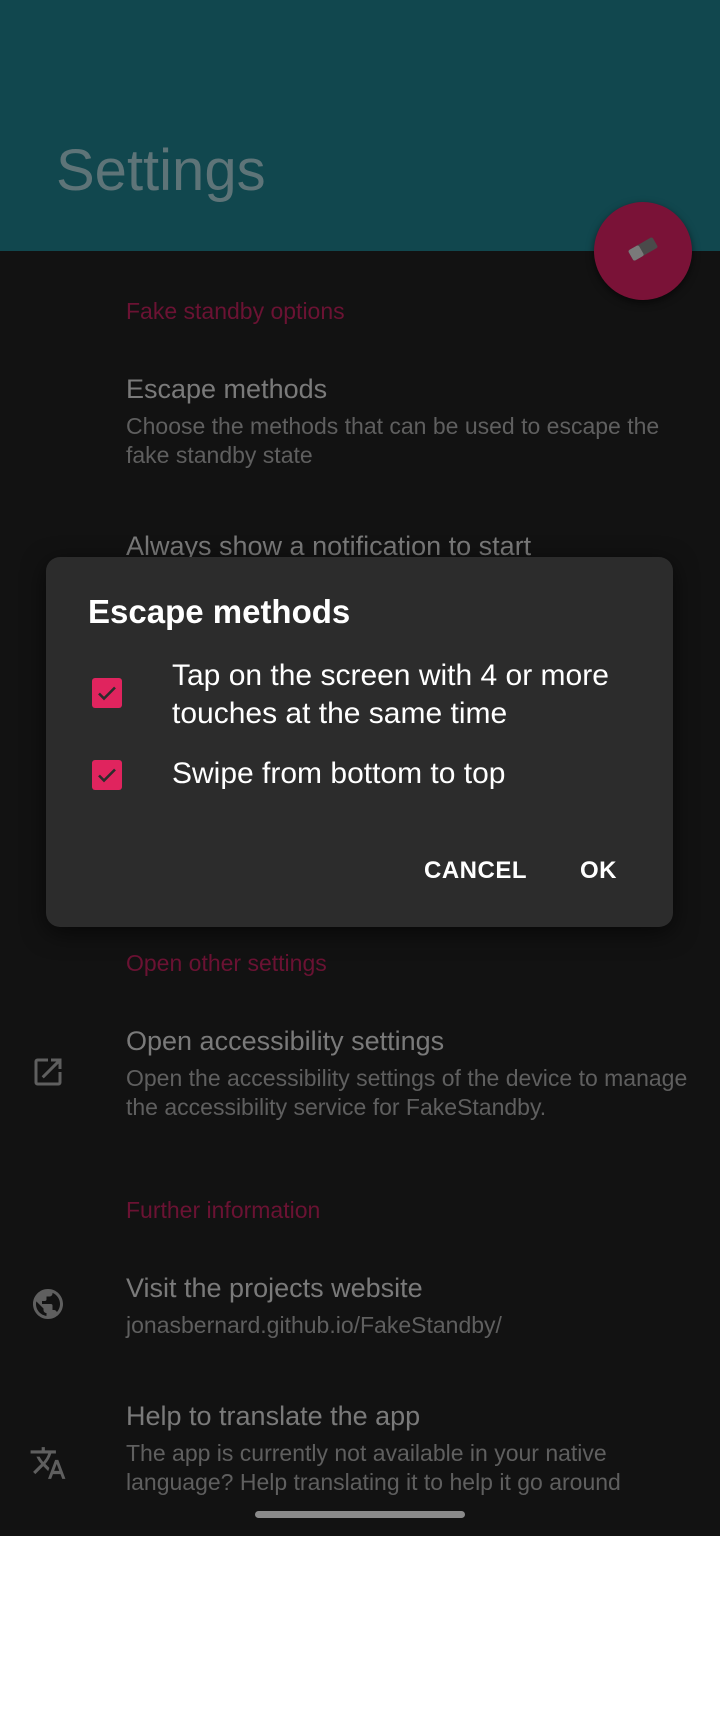 This screenshot has width=720, height=1712. I want to click on pref-website-title: Visit the projects website, so click(274, 1288).